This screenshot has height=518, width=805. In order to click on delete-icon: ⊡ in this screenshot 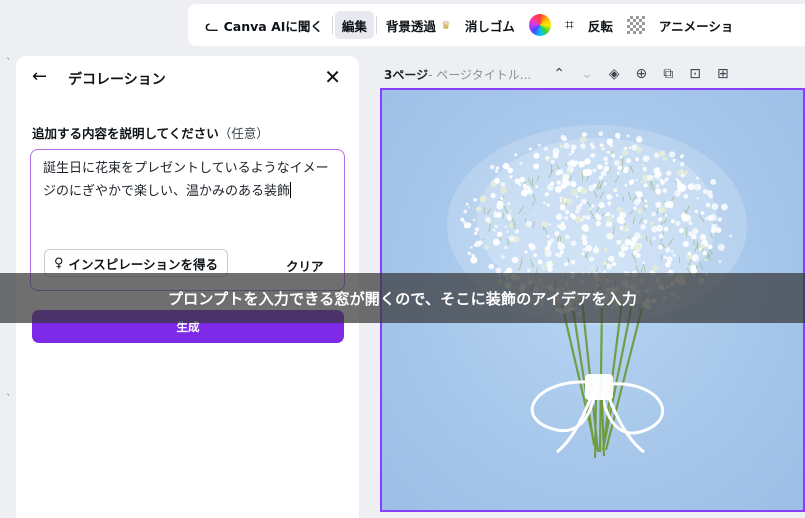, I will do `click(695, 74)`.